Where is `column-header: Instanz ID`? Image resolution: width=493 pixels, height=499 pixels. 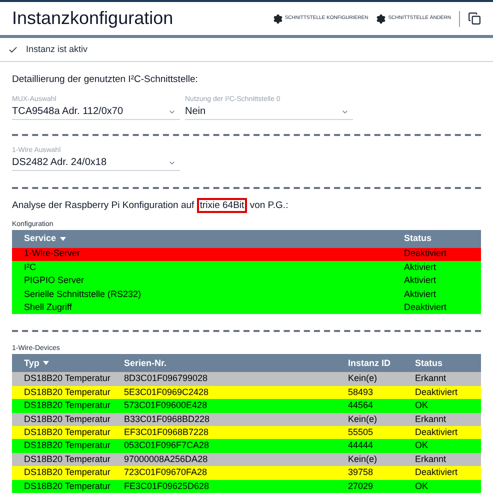 column-header: Instanz ID is located at coordinates (381, 363).